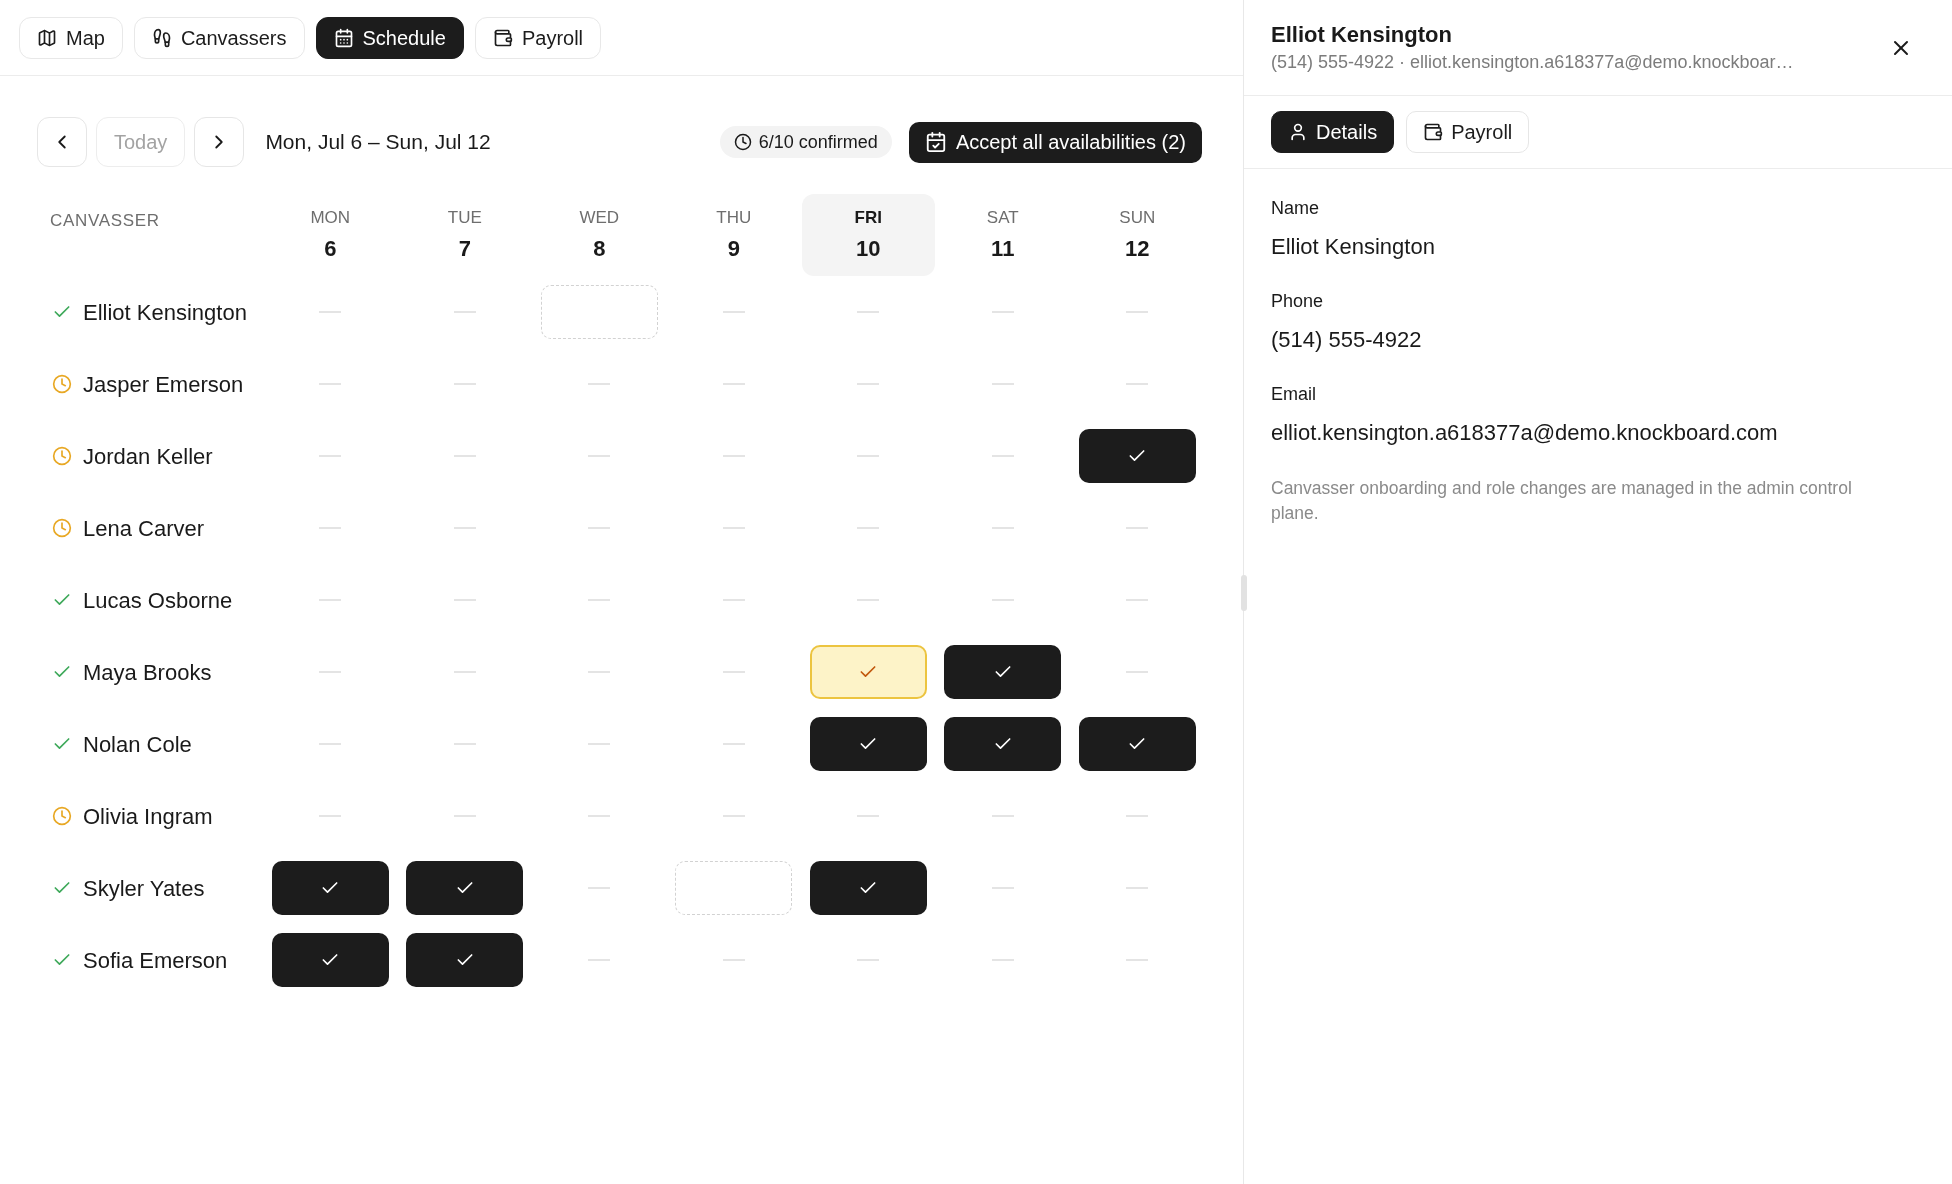  Describe the element at coordinates (389, 37) in the screenshot. I see `nav-tab: Schedule` at that location.